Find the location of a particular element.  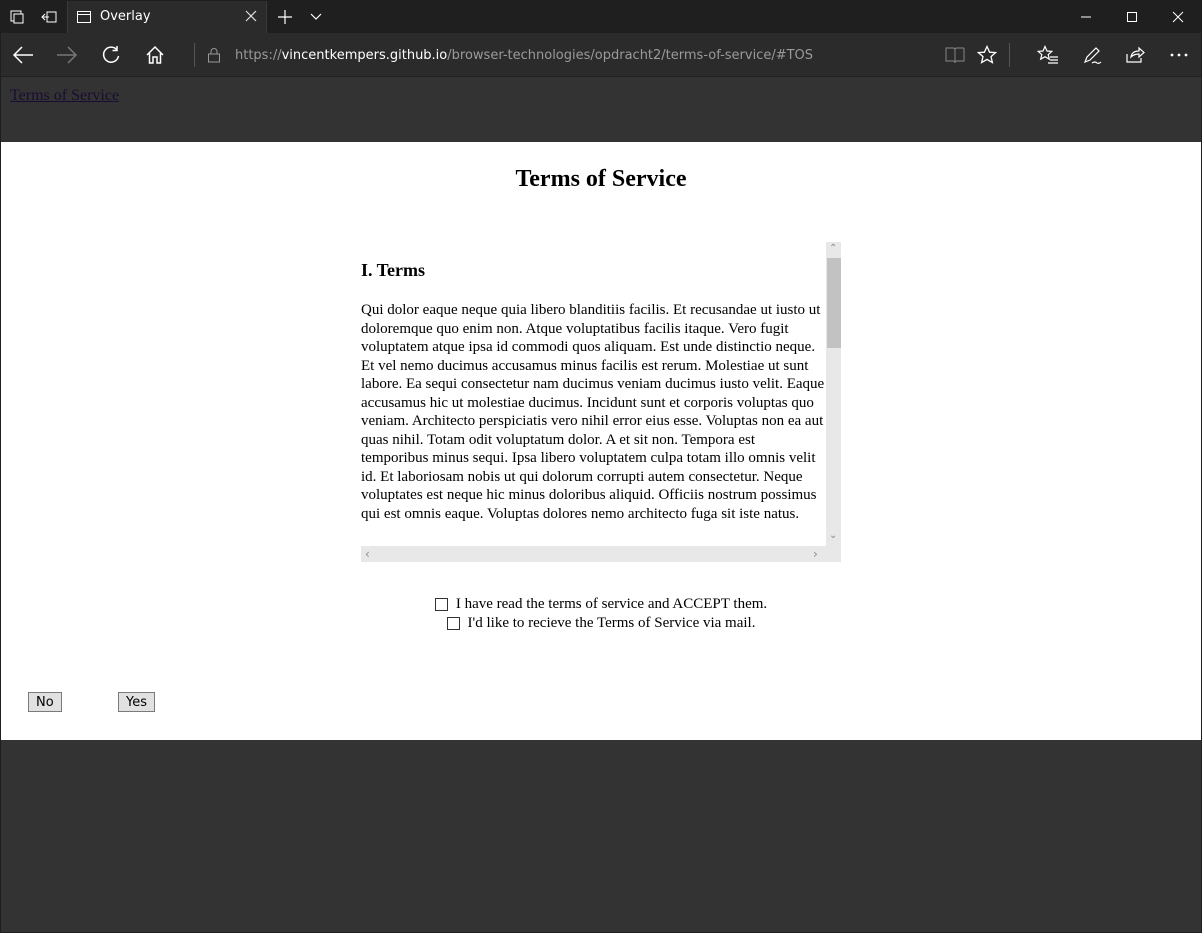

scroll-left-arrow-icon: ‹ is located at coordinates (367, 554).